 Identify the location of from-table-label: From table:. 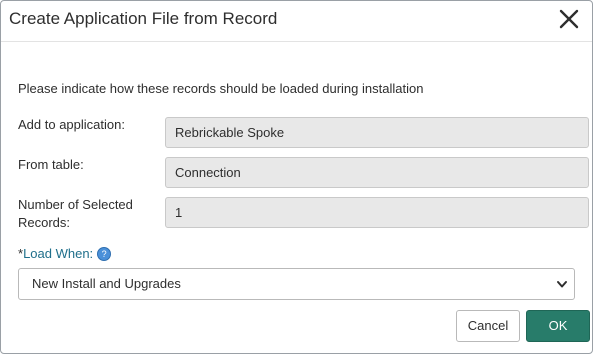
(51, 164).